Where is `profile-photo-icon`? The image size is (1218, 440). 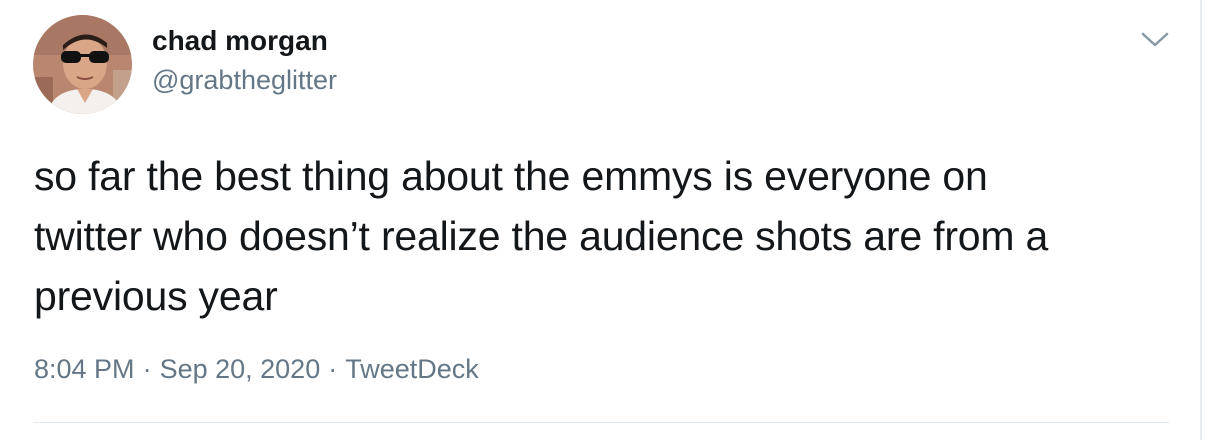
profile-photo-icon is located at coordinates (82, 64).